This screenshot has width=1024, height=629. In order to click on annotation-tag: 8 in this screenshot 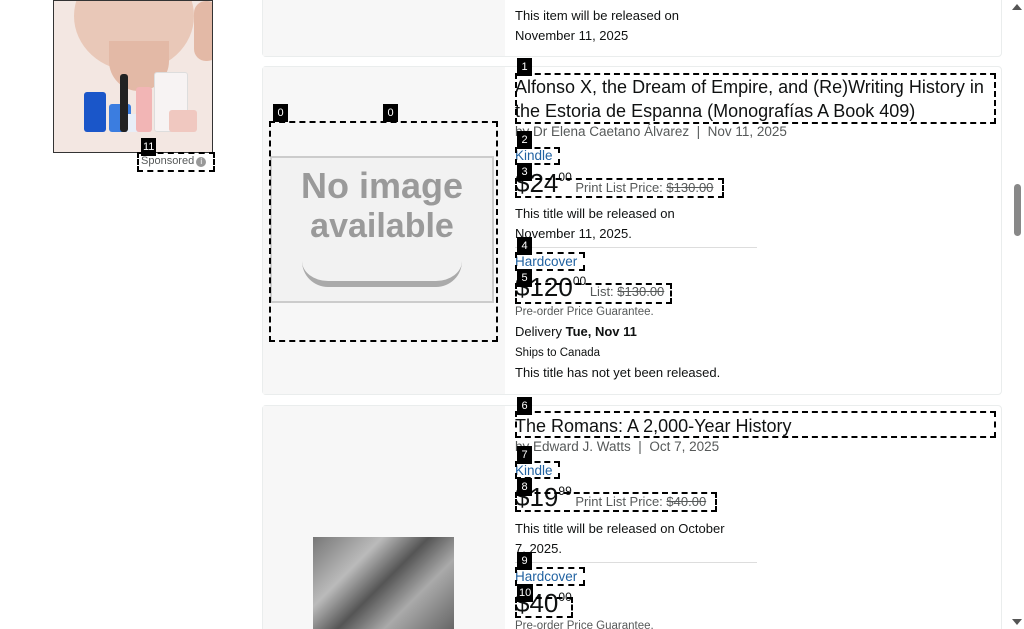, I will do `click(524, 487)`.